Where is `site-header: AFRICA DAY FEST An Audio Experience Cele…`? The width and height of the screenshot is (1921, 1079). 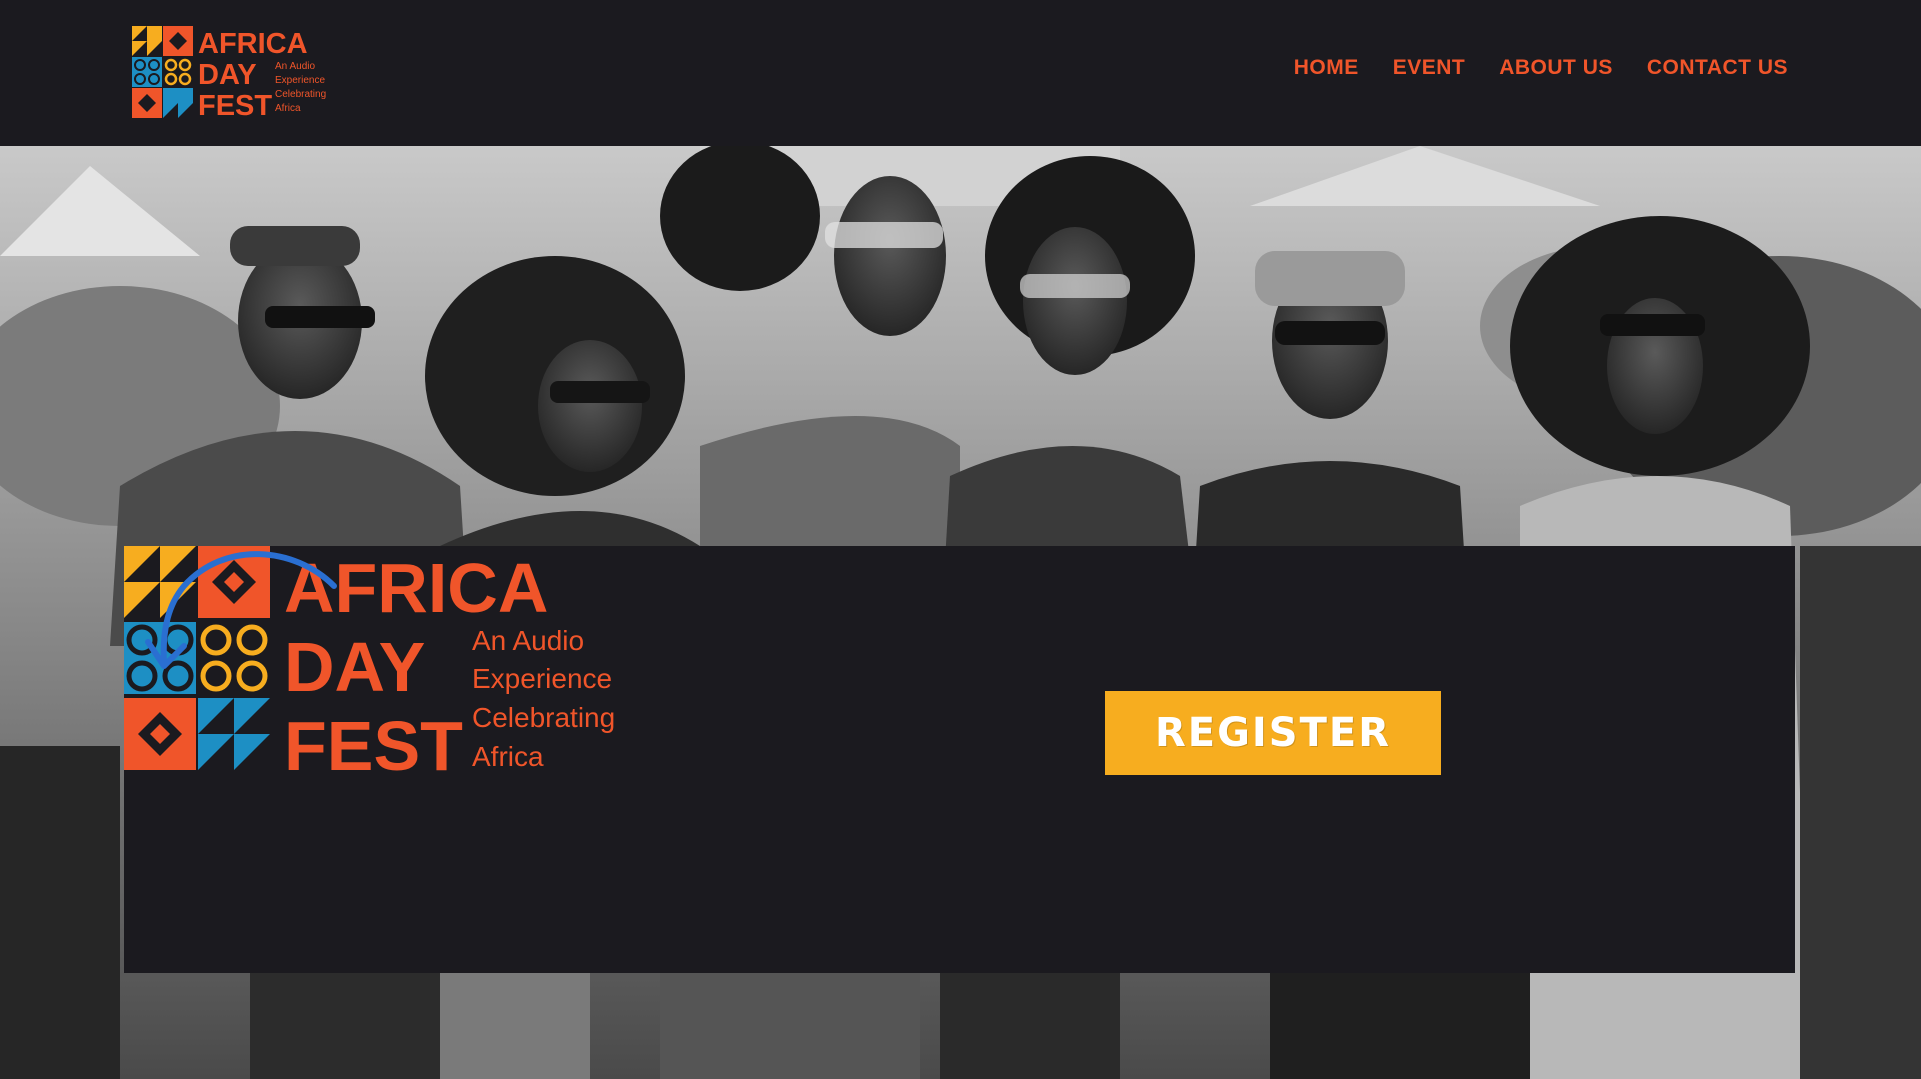
site-header: AFRICA DAY FEST An Audio Experience Cele… is located at coordinates (960, 73).